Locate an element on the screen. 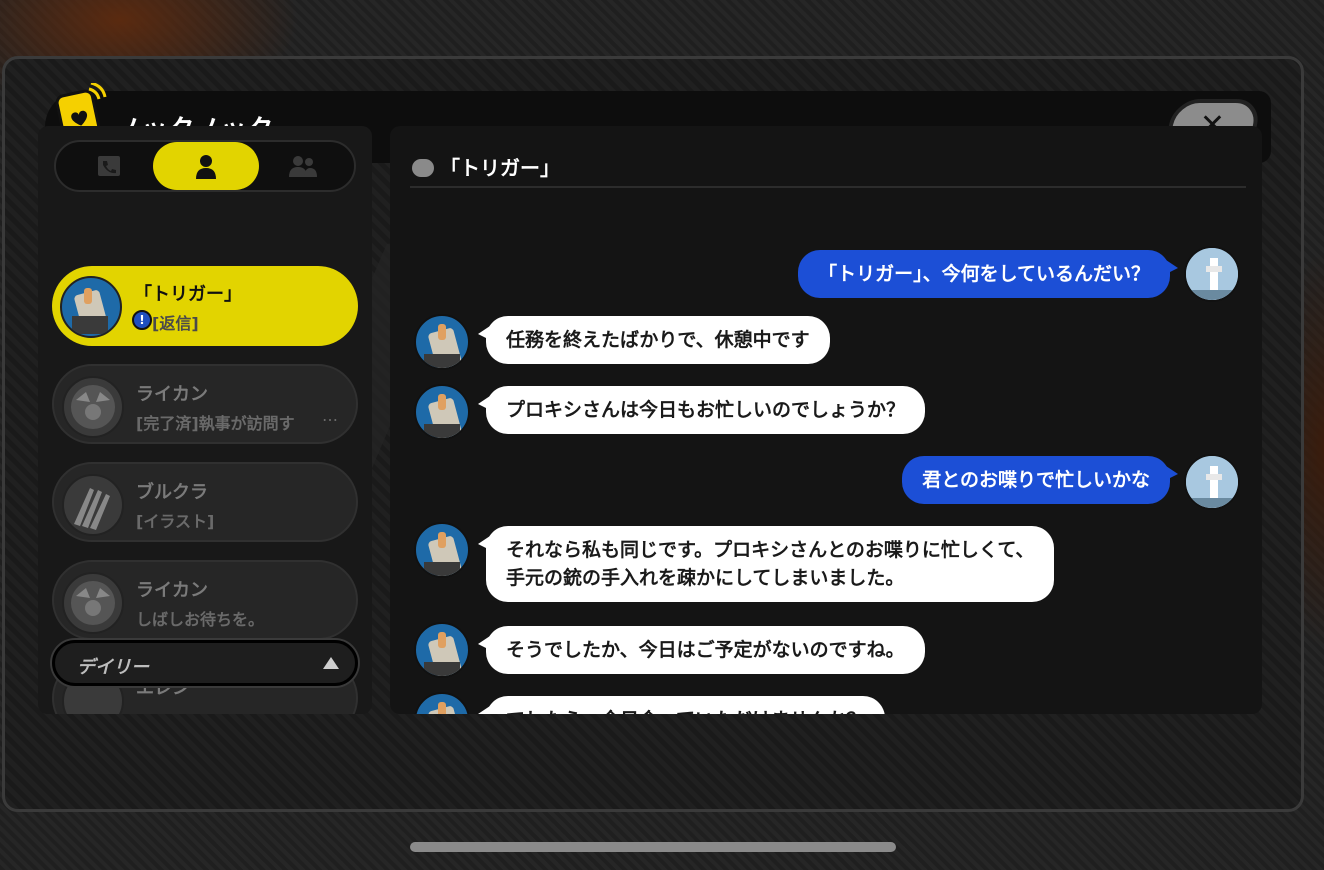 This screenshot has height=870, width=1324. contact-tabs is located at coordinates (205, 166).